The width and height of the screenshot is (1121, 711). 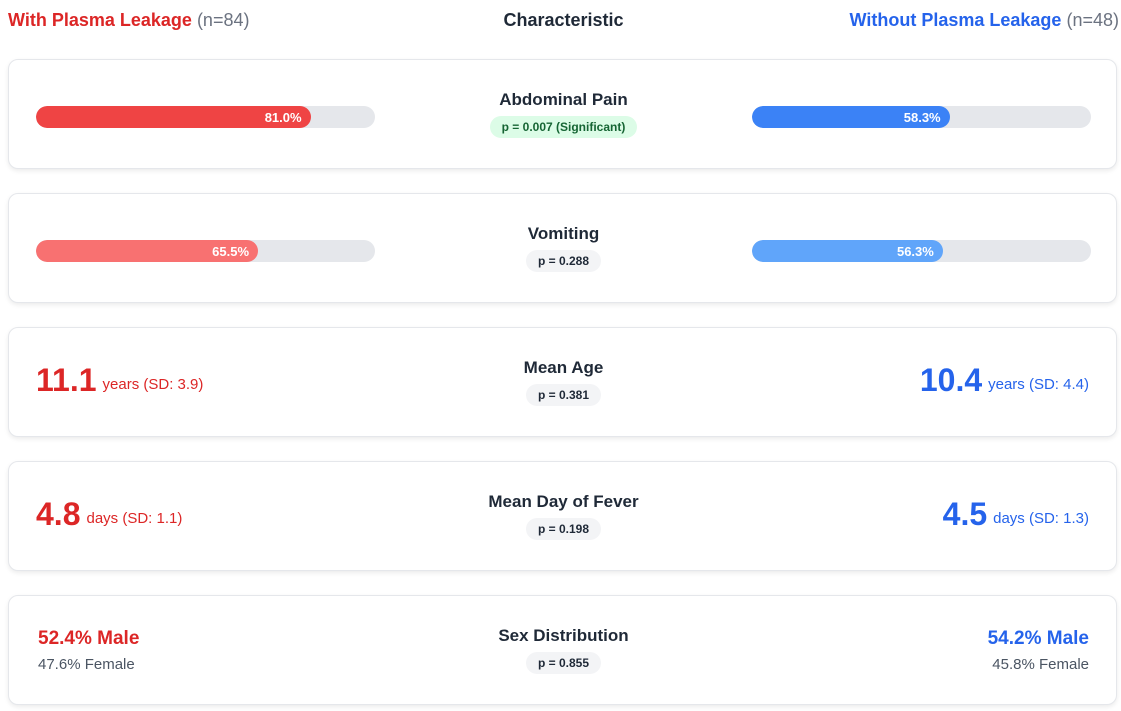 I want to click on stat-value: 11.1, so click(x=66, y=379).